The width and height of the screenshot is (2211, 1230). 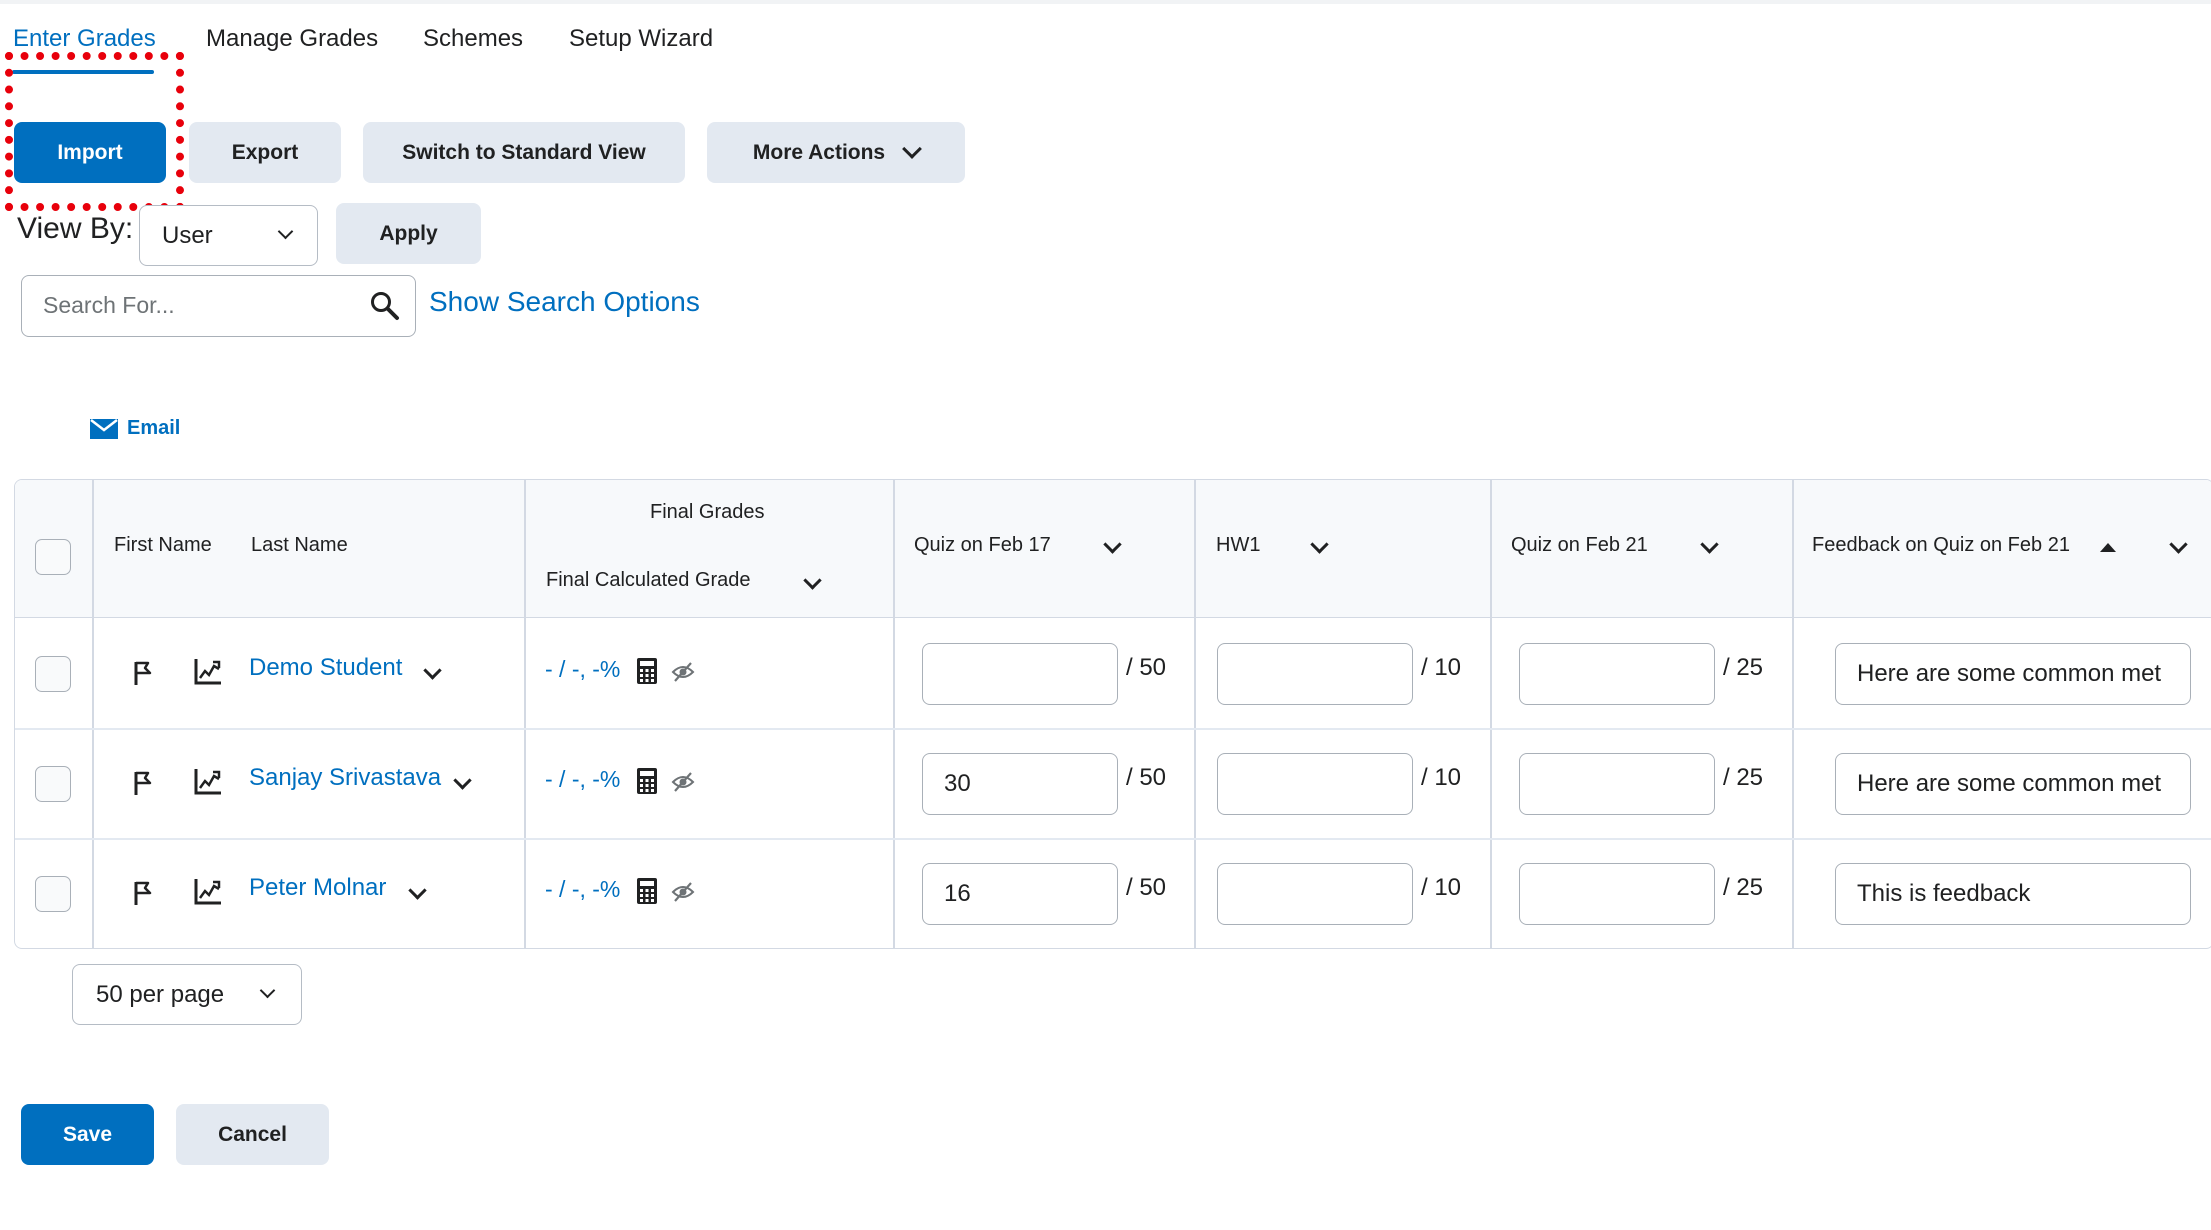 I want to click on student-name-link: Sanjay Srivastava, so click(x=345, y=778).